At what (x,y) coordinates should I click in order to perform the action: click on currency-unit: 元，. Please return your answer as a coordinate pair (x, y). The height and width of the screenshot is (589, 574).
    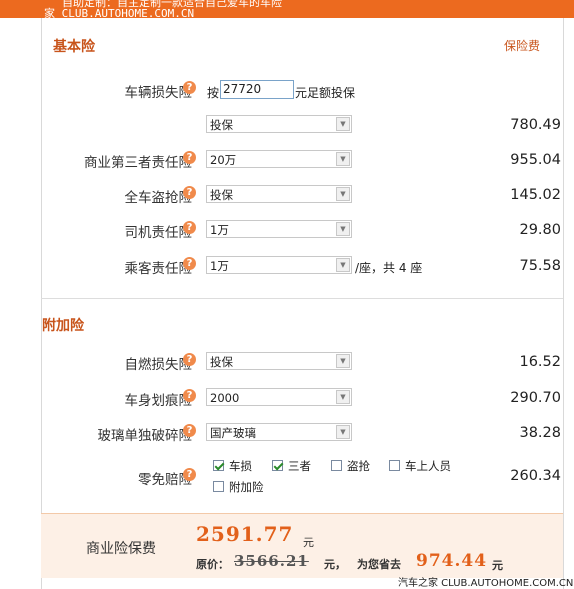
    Looking at the image, I should click on (335, 564).